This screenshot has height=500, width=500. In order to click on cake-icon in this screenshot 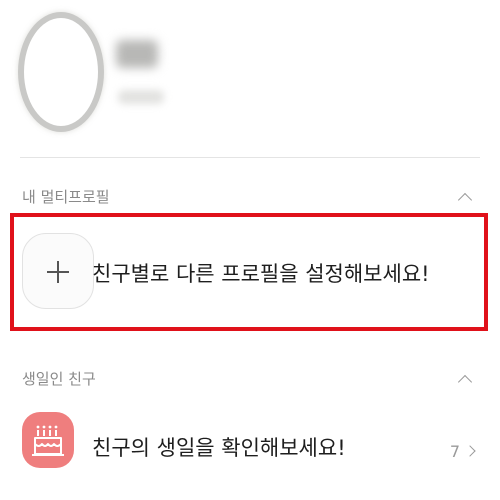, I will do `click(48, 440)`.